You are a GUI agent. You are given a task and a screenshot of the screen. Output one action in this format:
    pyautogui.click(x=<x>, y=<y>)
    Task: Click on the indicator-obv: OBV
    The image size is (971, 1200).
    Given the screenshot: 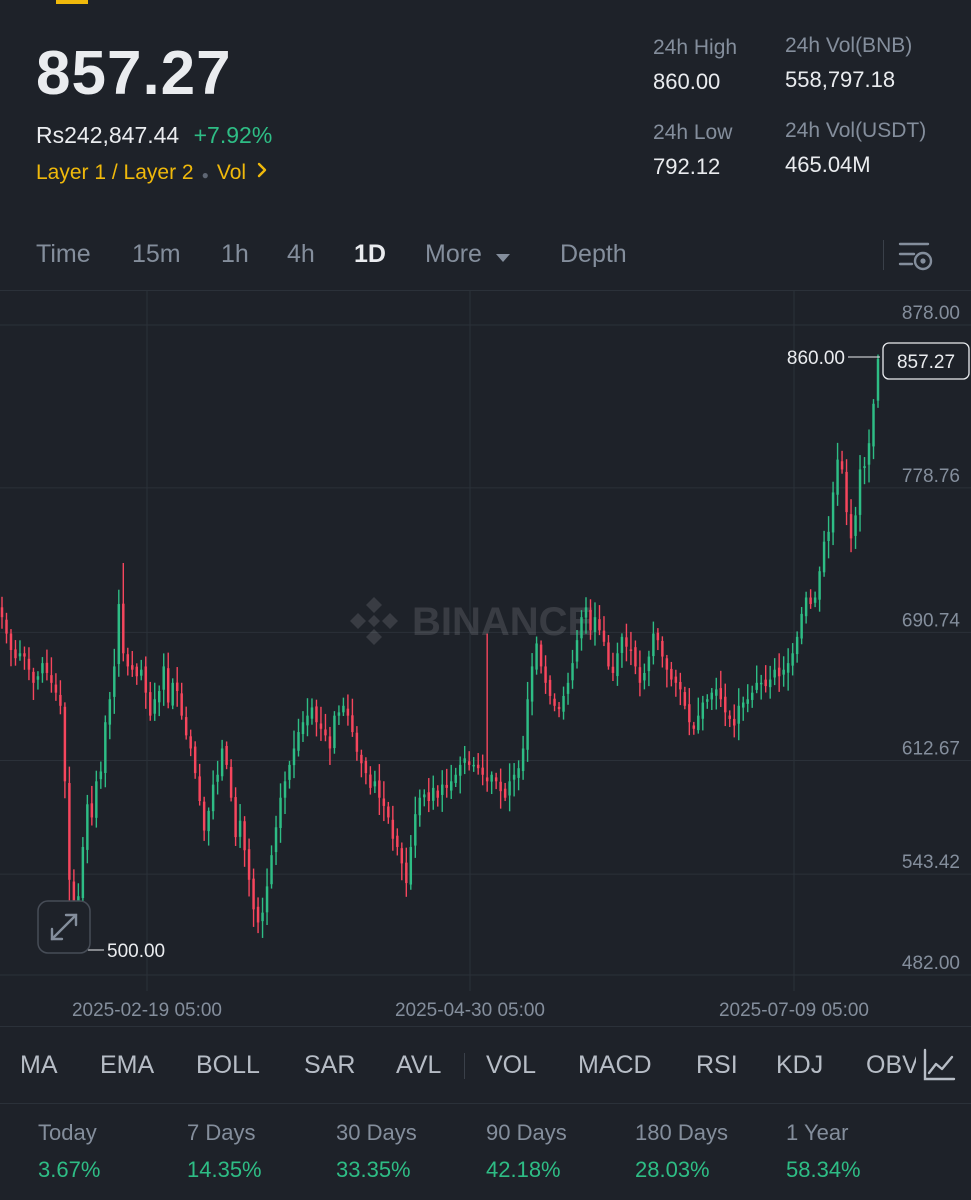 What is the action you would take?
    pyautogui.click(x=891, y=1065)
    